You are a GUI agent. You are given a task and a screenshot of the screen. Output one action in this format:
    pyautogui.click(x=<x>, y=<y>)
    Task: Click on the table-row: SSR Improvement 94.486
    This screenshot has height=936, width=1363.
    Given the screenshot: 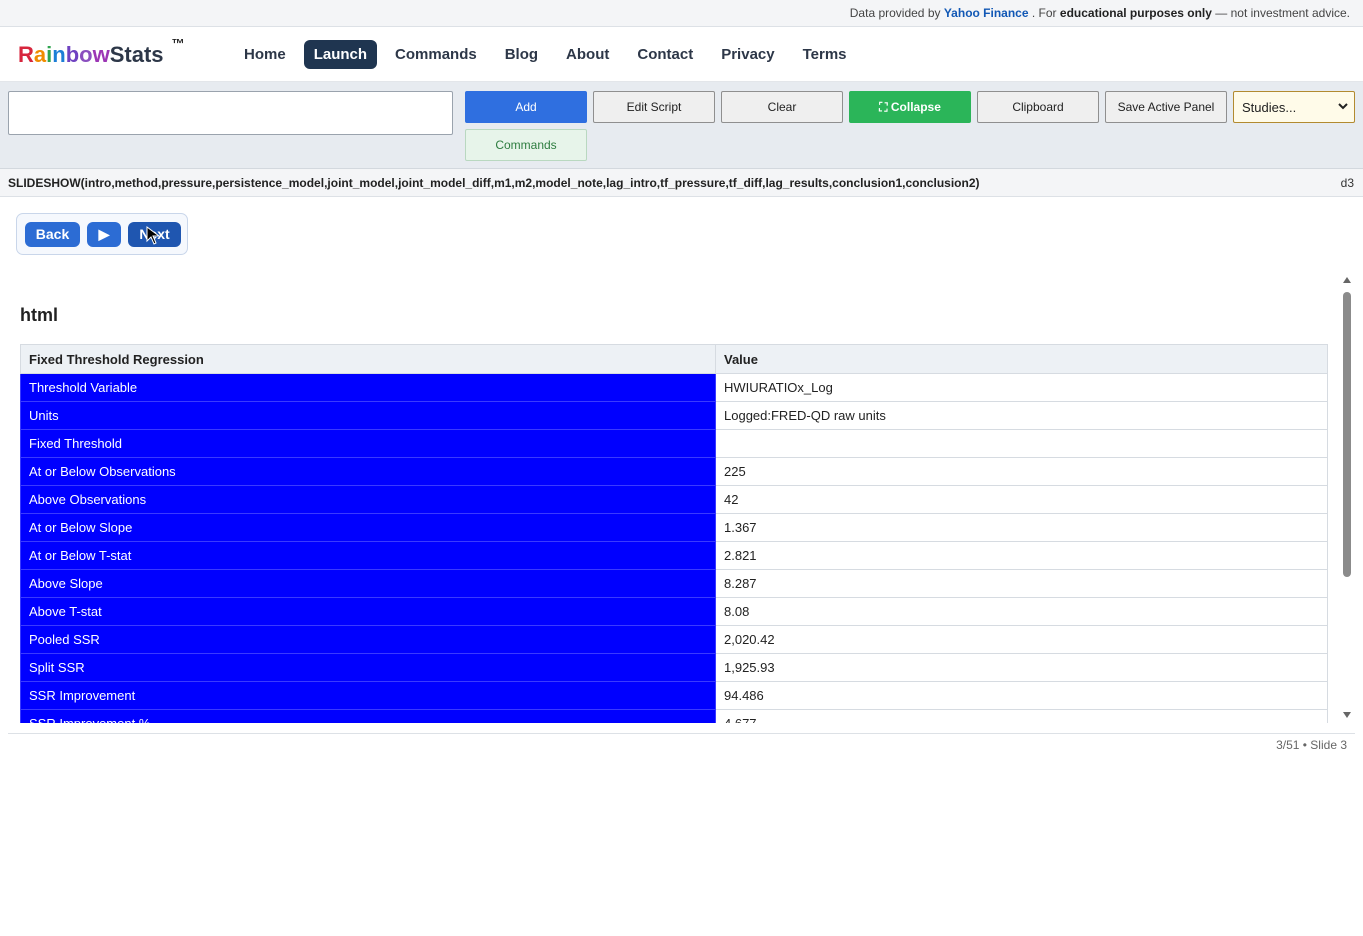 What is the action you would take?
    pyautogui.click(x=674, y=695)
    